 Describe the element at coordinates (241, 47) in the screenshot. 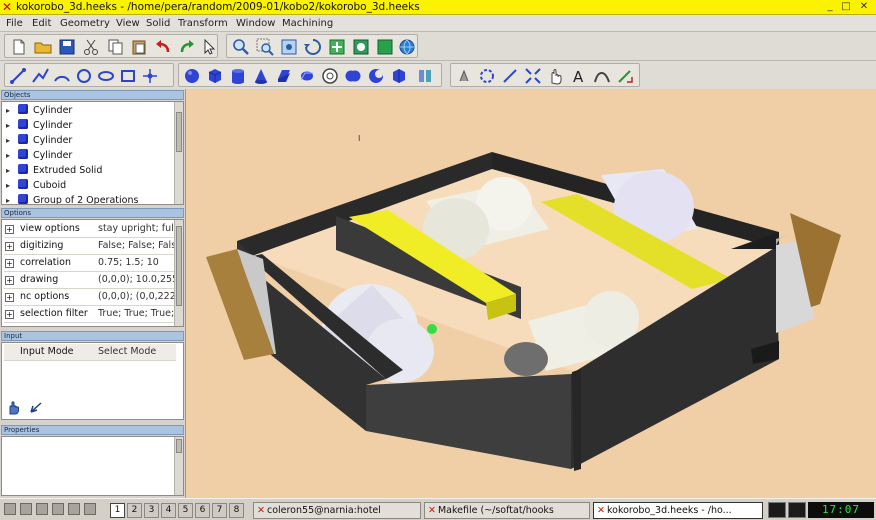

I see `zoom-window-button` at that location.